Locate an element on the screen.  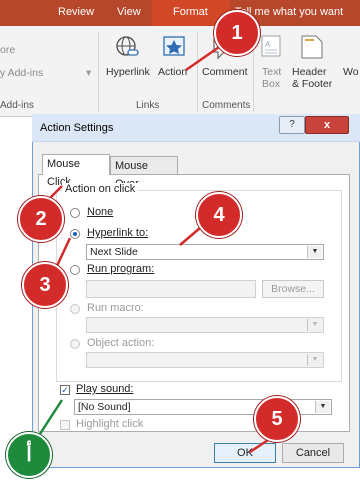
callout-2: 2 is located at coordinates (41, 219).